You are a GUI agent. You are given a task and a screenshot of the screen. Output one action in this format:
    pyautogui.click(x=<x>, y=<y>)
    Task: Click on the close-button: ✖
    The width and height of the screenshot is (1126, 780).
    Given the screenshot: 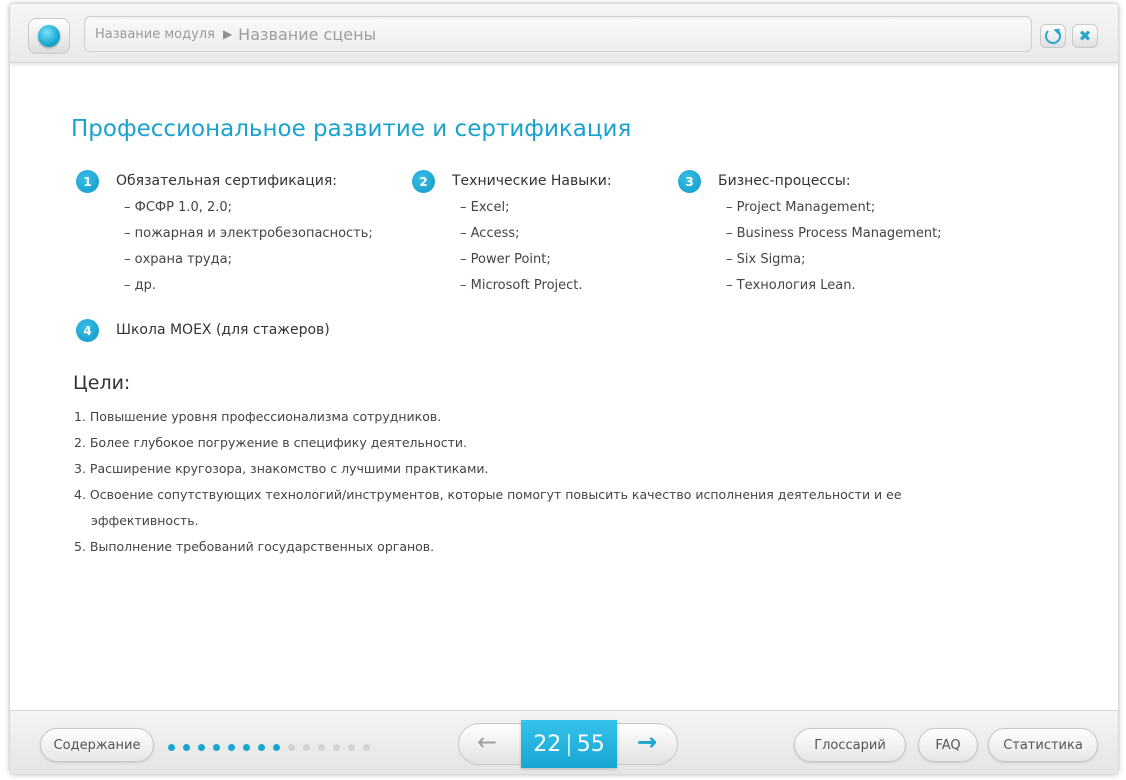 What is the action you would take?
    pyautogui.click(x=1085, y=36)
    